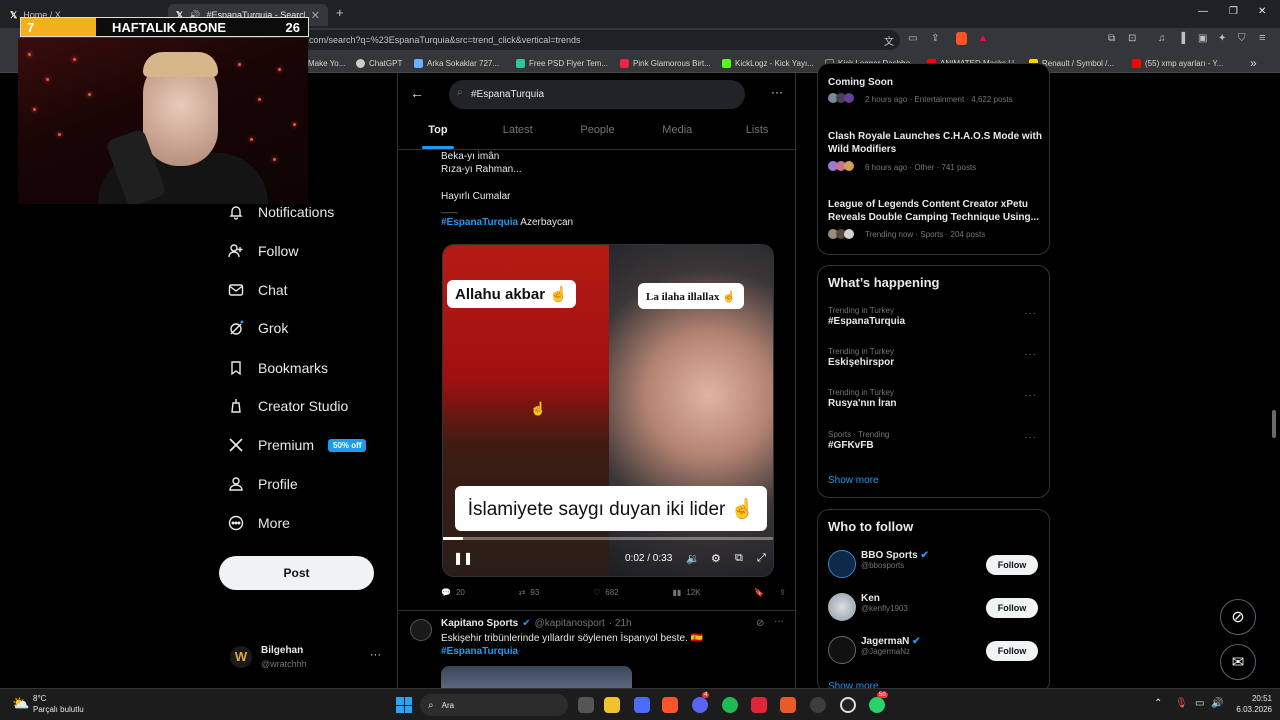 The width and height of the screenshot is (1280, 720). Describe the element at coordinates (761, 558) in the screenshot. I see `fullscreen-icon: ⤢` at that location.